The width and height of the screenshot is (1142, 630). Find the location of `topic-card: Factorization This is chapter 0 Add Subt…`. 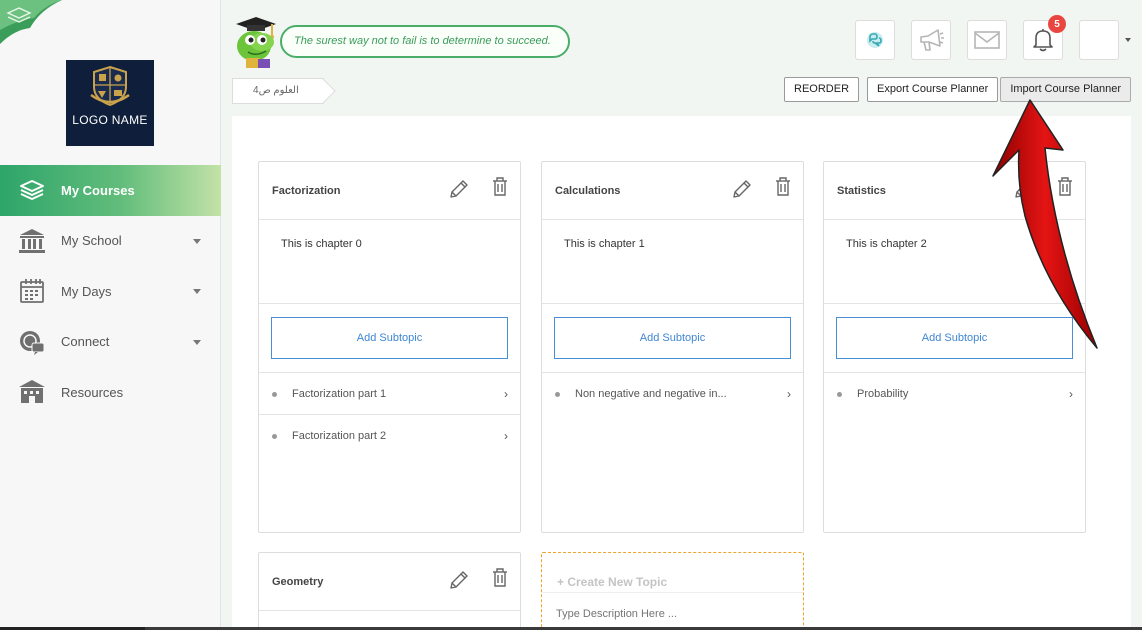

topic-card: Factorization This is chapter 0 Add Subt… is located at coordinates (389, 347).